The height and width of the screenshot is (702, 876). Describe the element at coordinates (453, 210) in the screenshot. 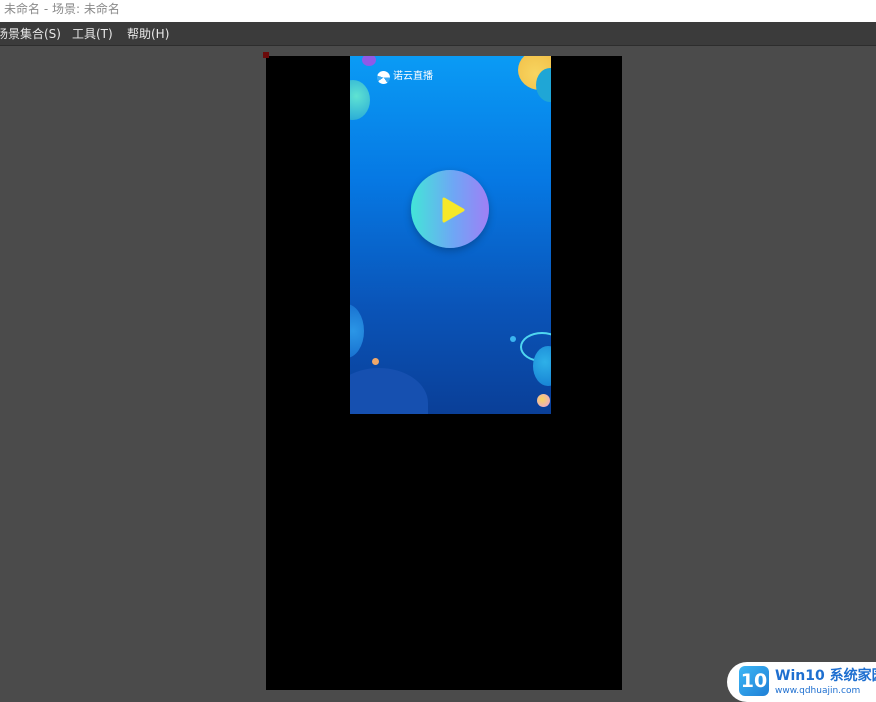

I see `play-icon` at that location.